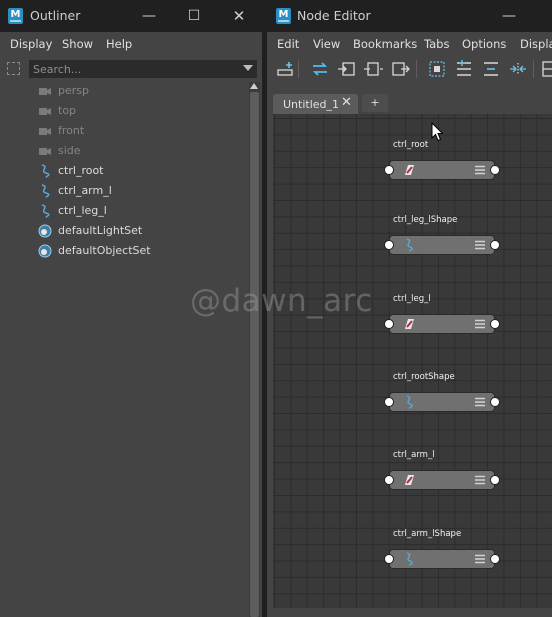 This screenshot has height=617, width=552. Describe the element at coordinates (55, 15) in the screenshot. I see `outliner-title: Outliner` at that location.